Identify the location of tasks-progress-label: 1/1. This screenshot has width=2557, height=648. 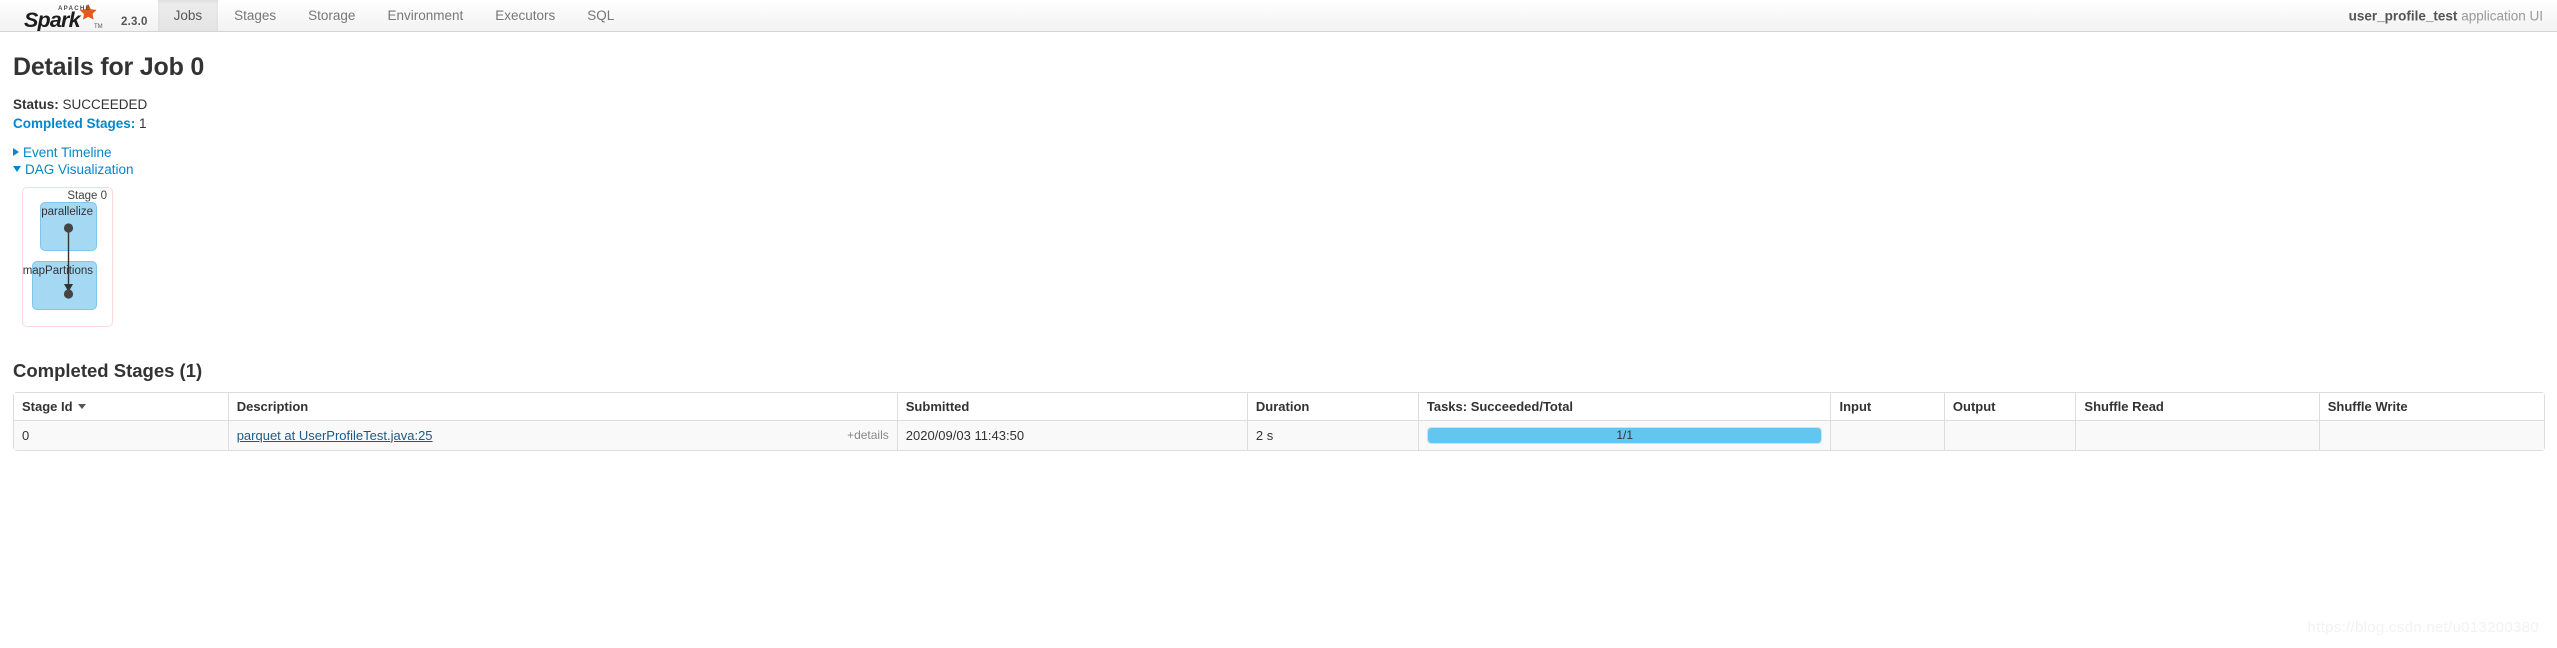
(1625, 434).